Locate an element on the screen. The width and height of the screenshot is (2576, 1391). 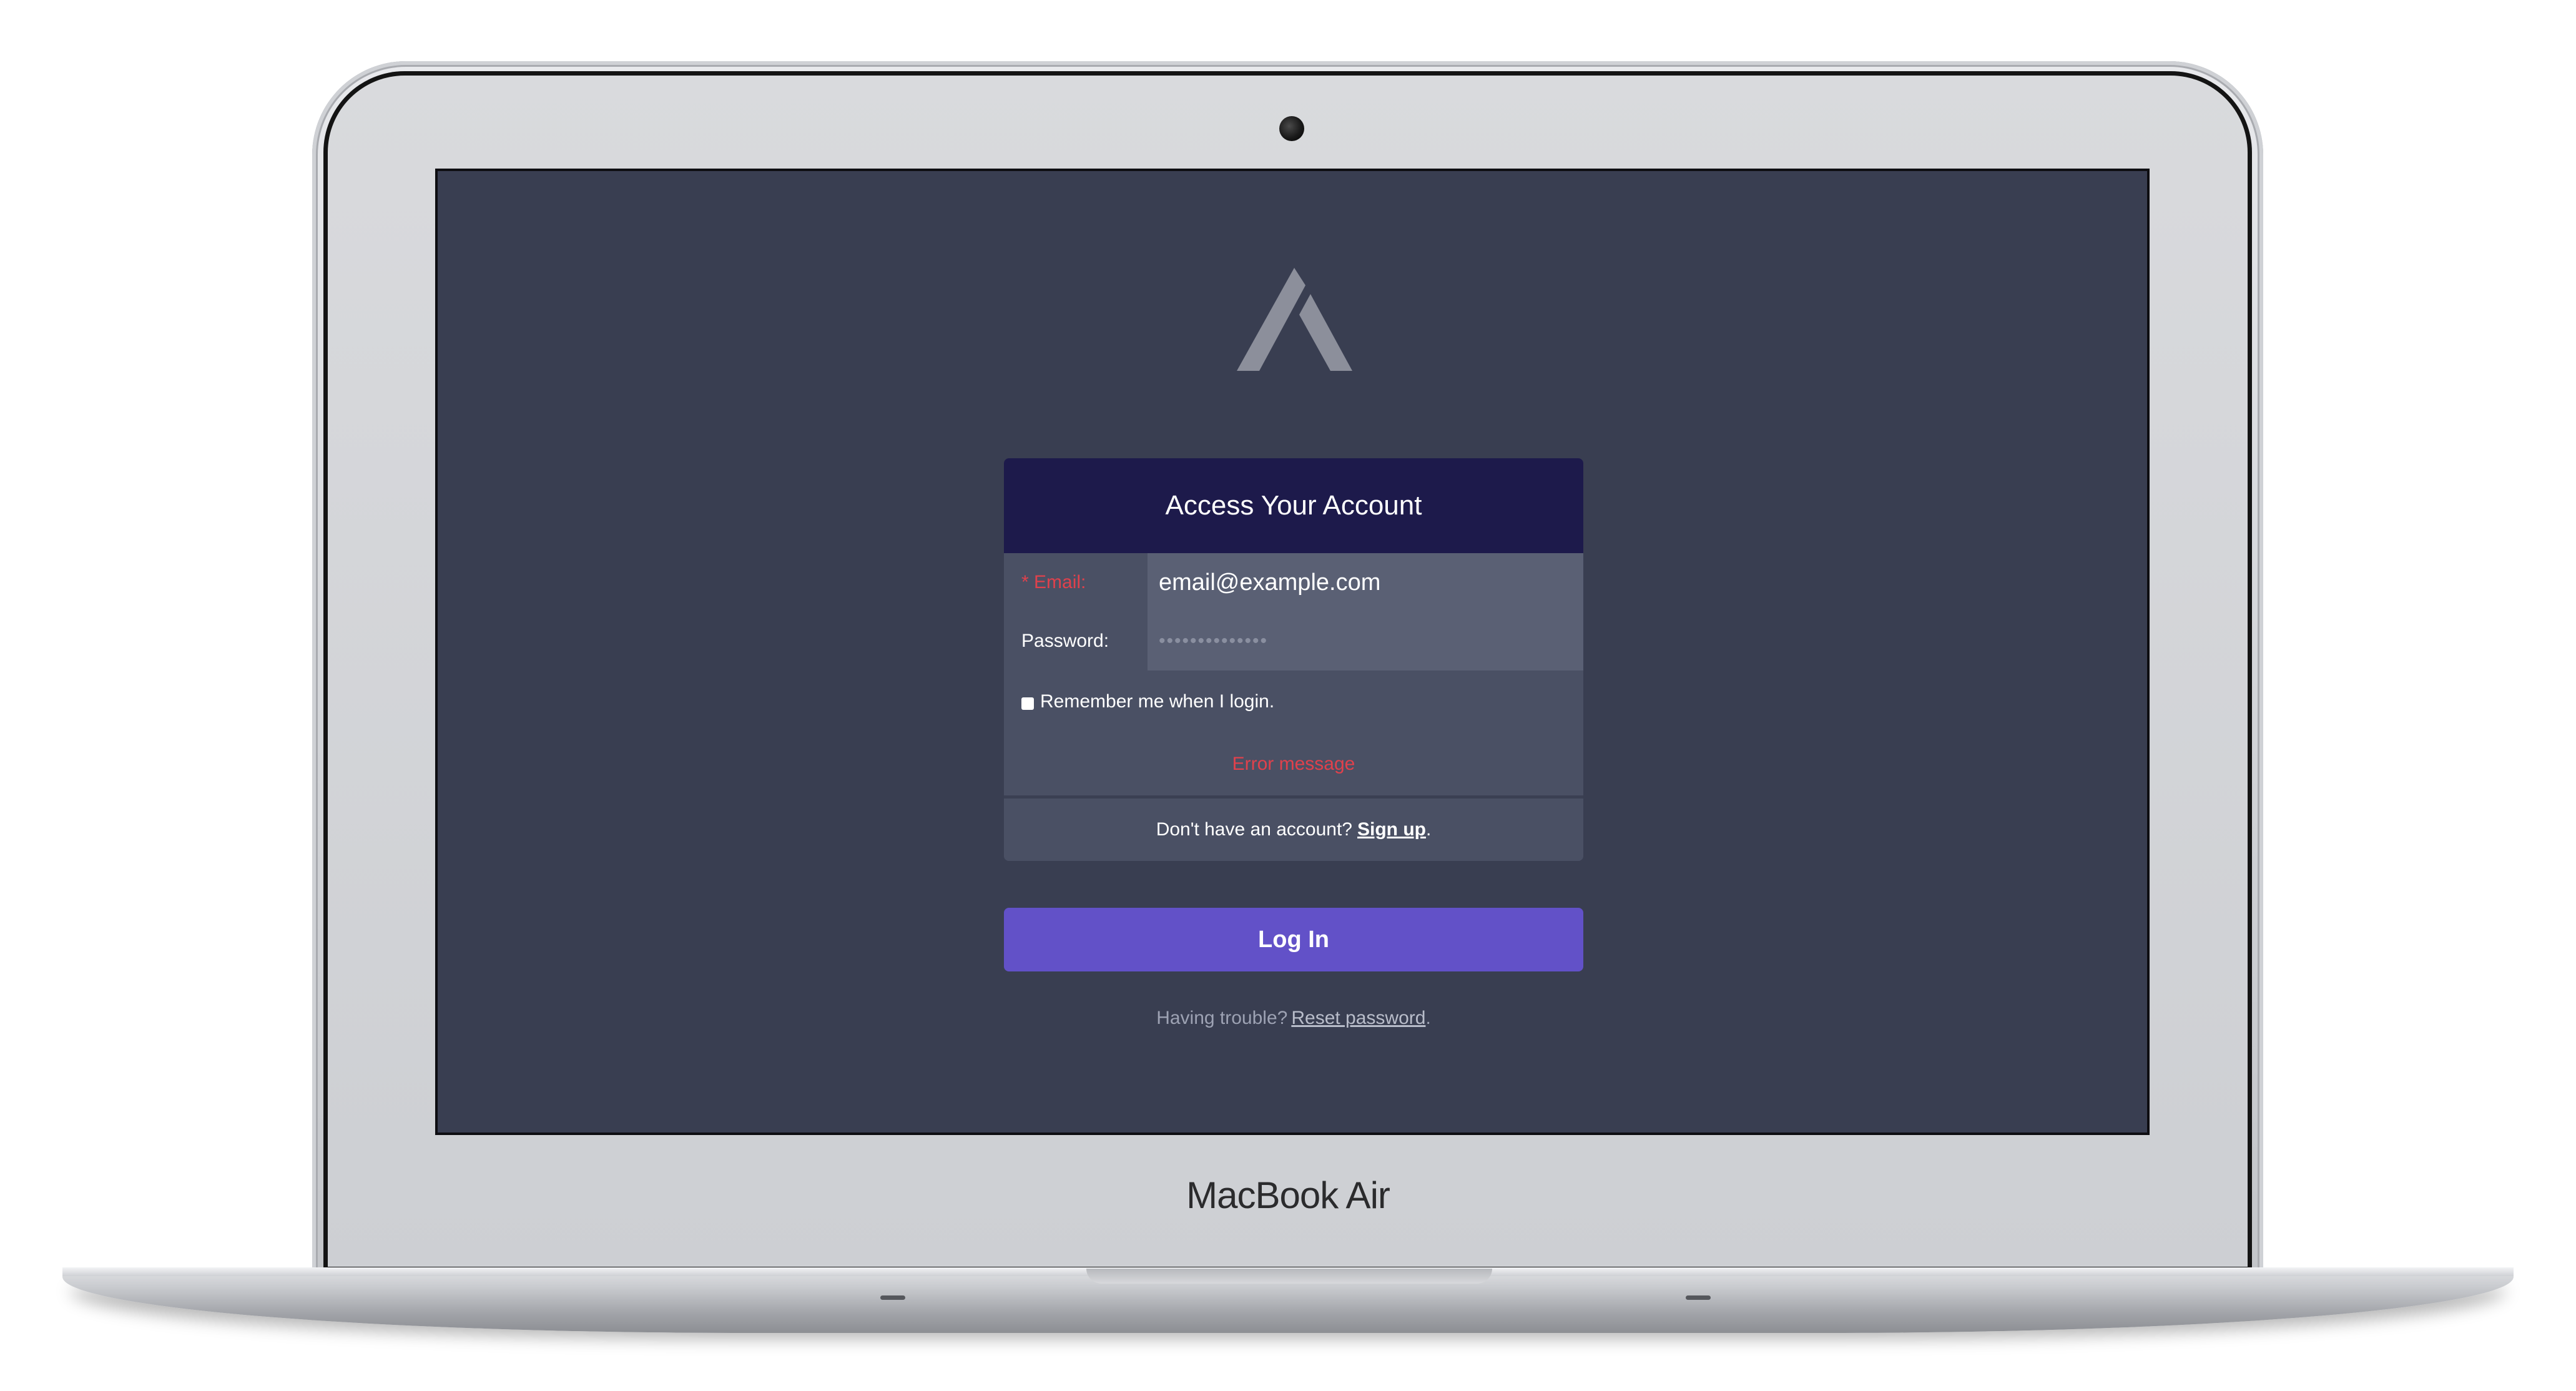
error-message: Error message is located at coordinates (1293, 764).